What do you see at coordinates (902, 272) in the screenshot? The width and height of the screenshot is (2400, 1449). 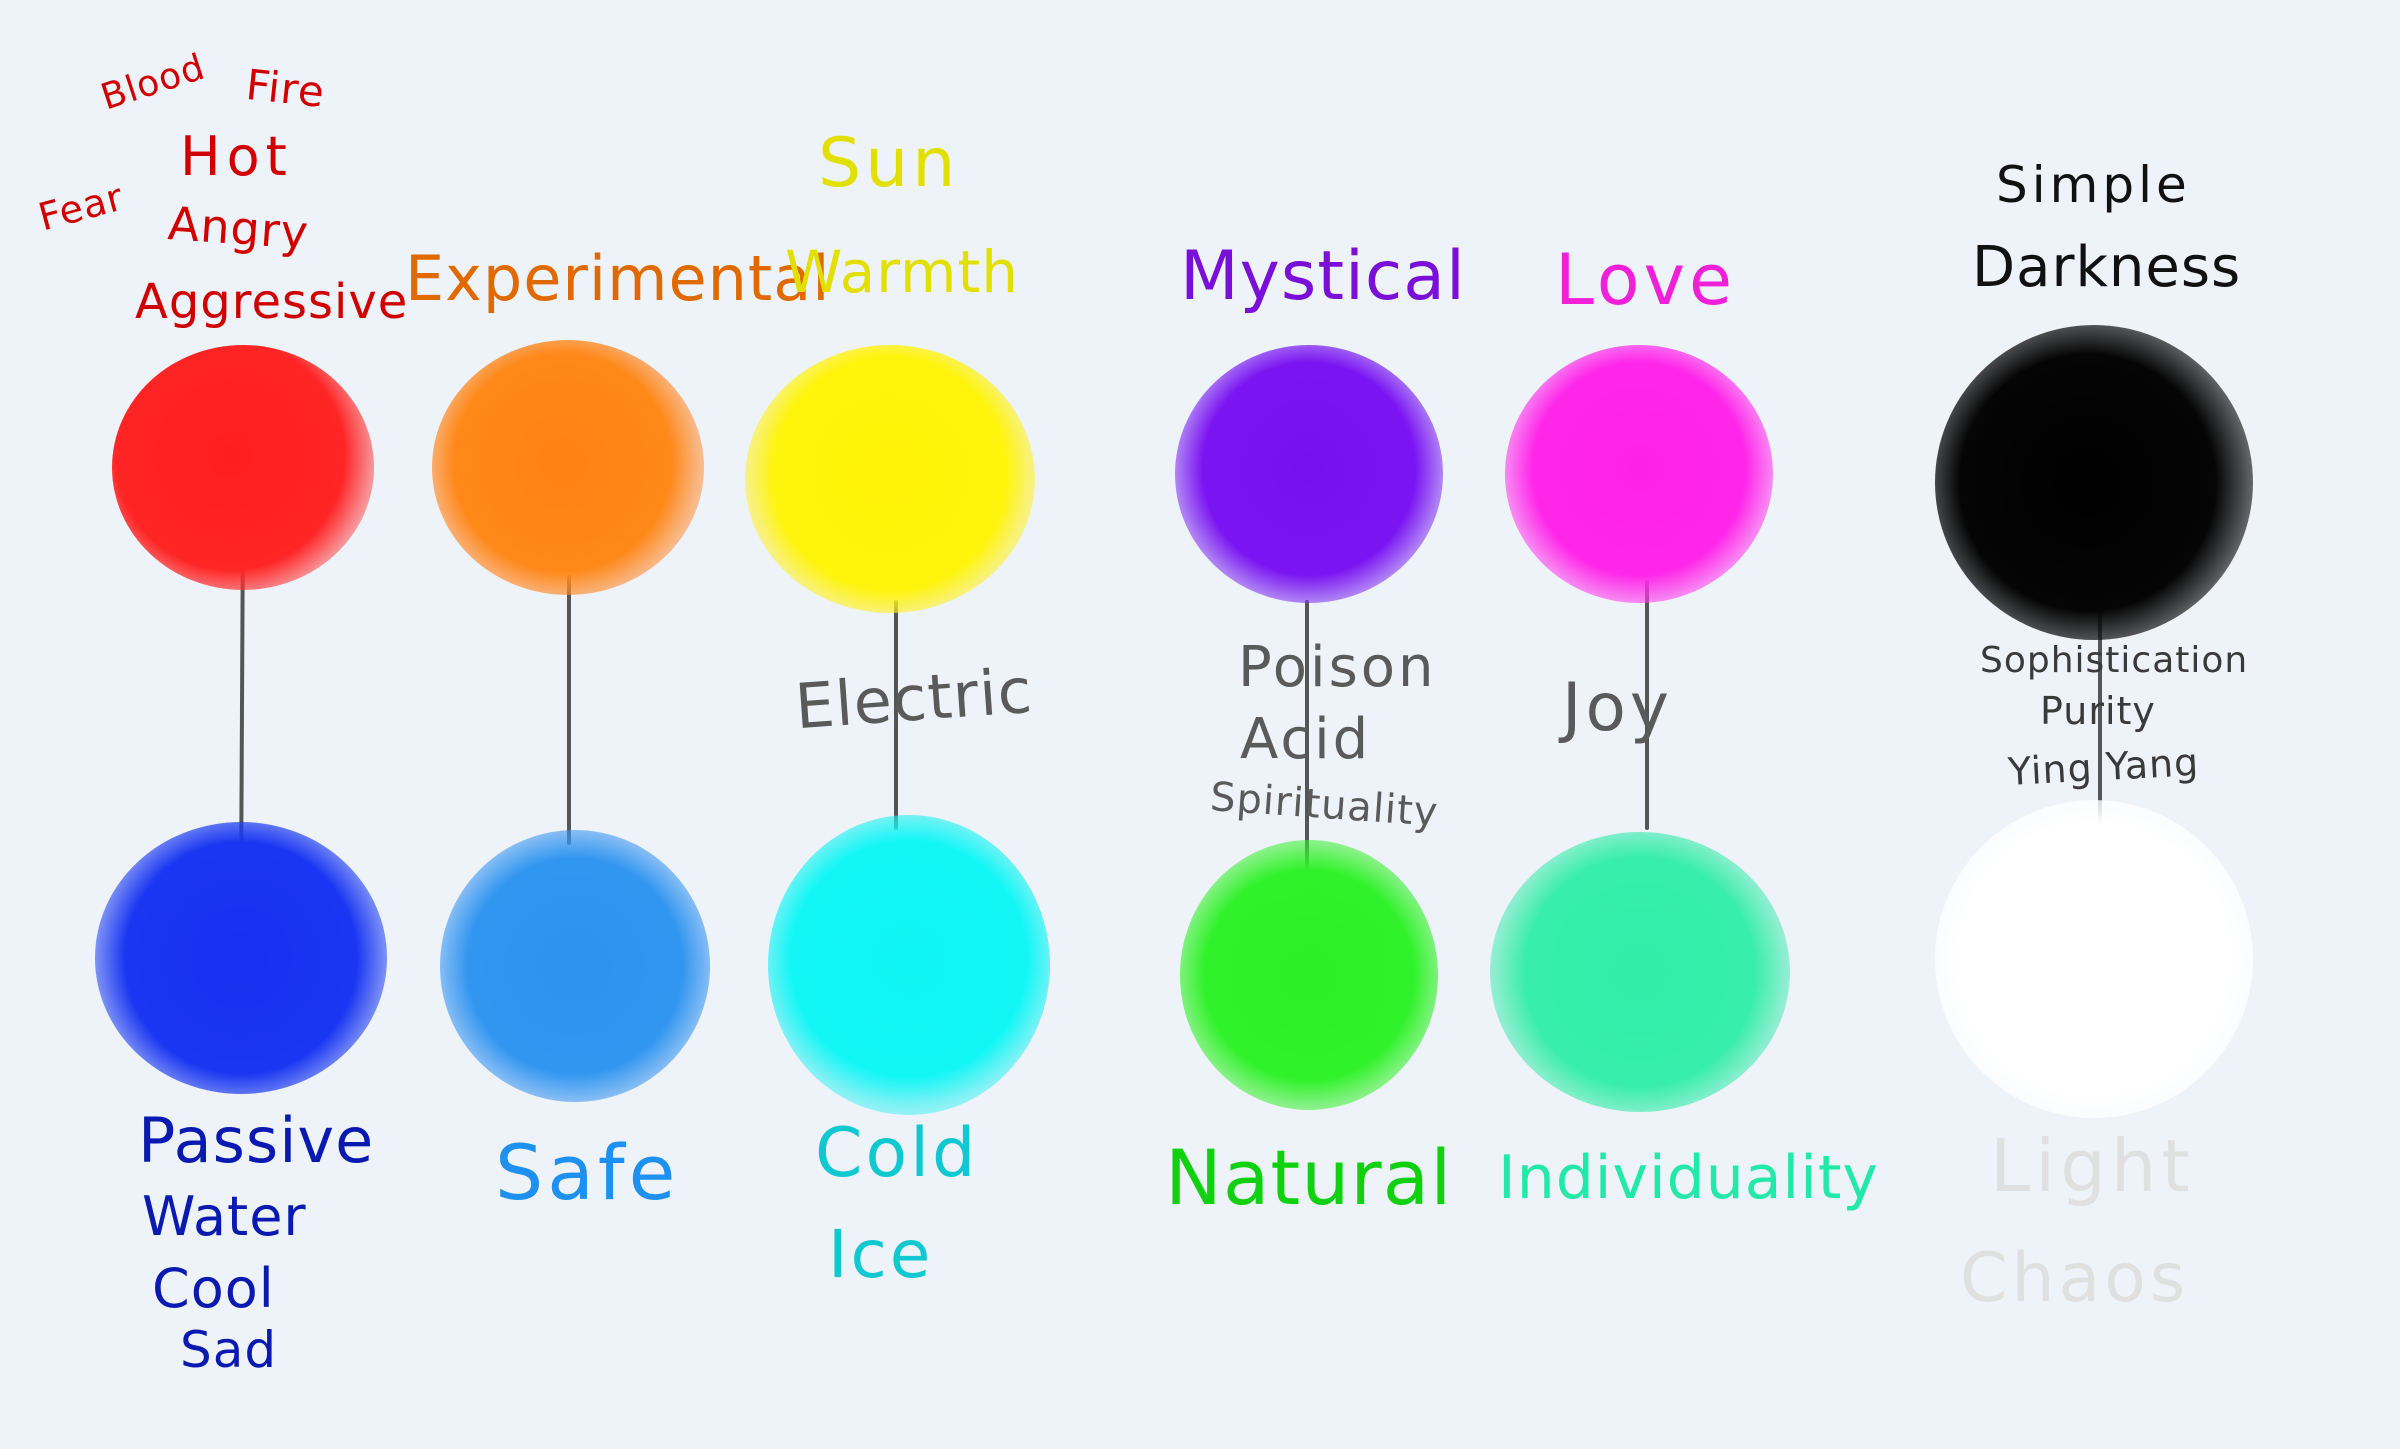 I see `word-warmth: Warmth` at bounding box center [902, 272].